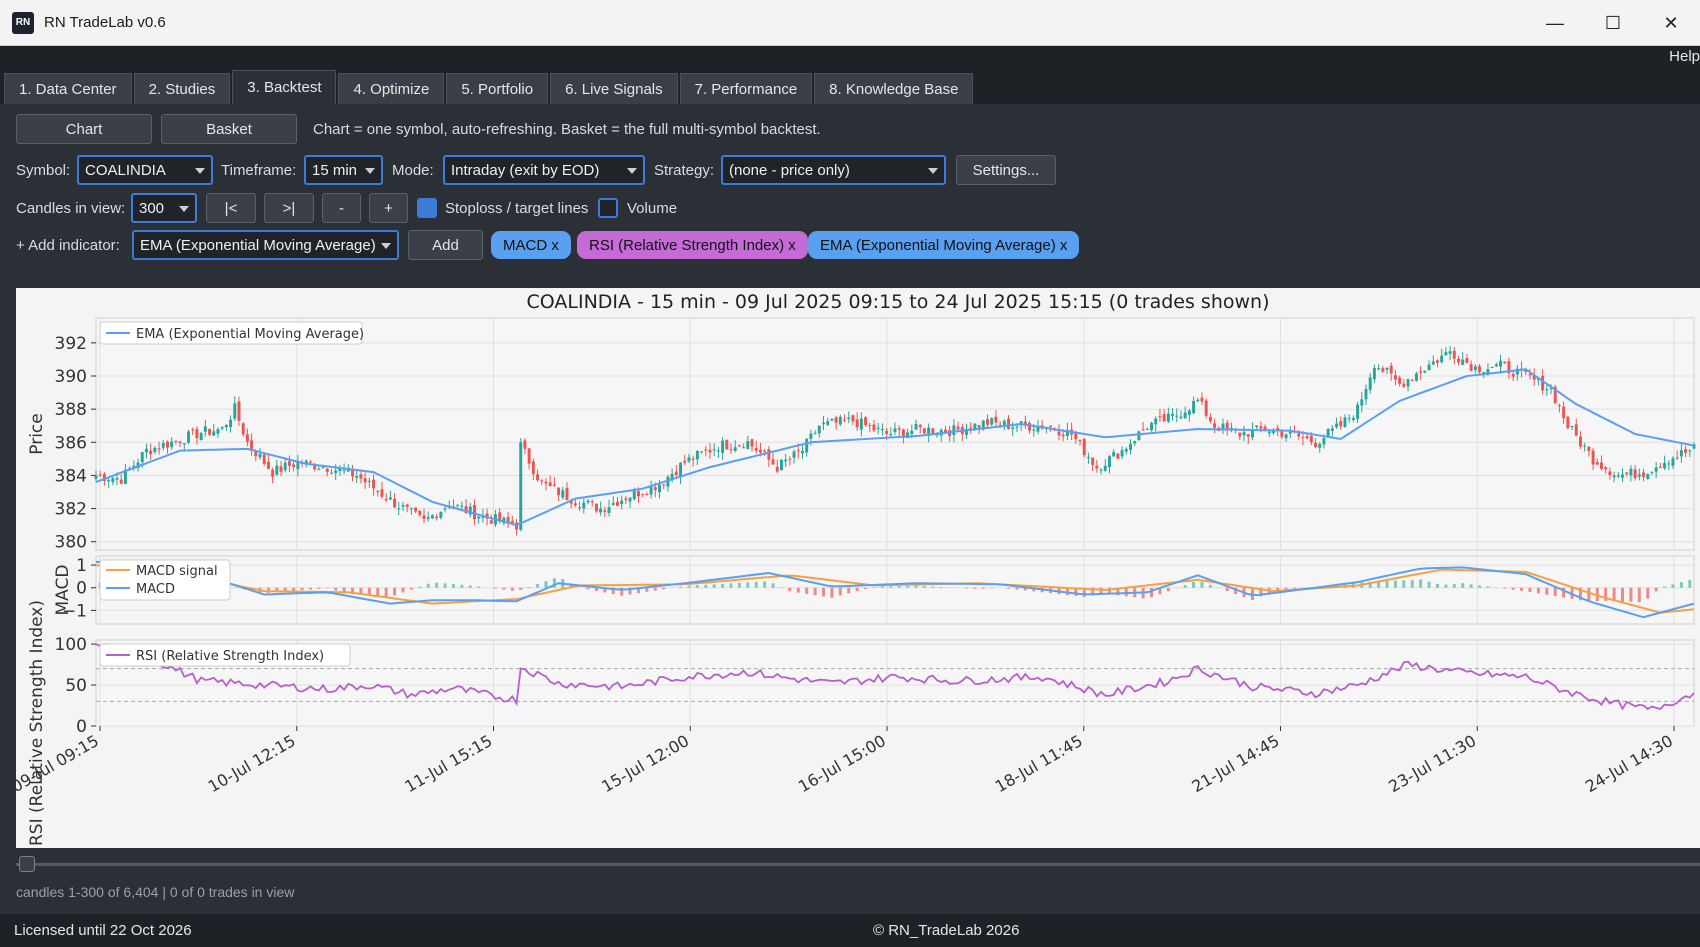 The image size is (1700, 947). Describe the element at coordinates (789, 170) in the screenshot. I see `strategy-value: (none - price only)` at that location.